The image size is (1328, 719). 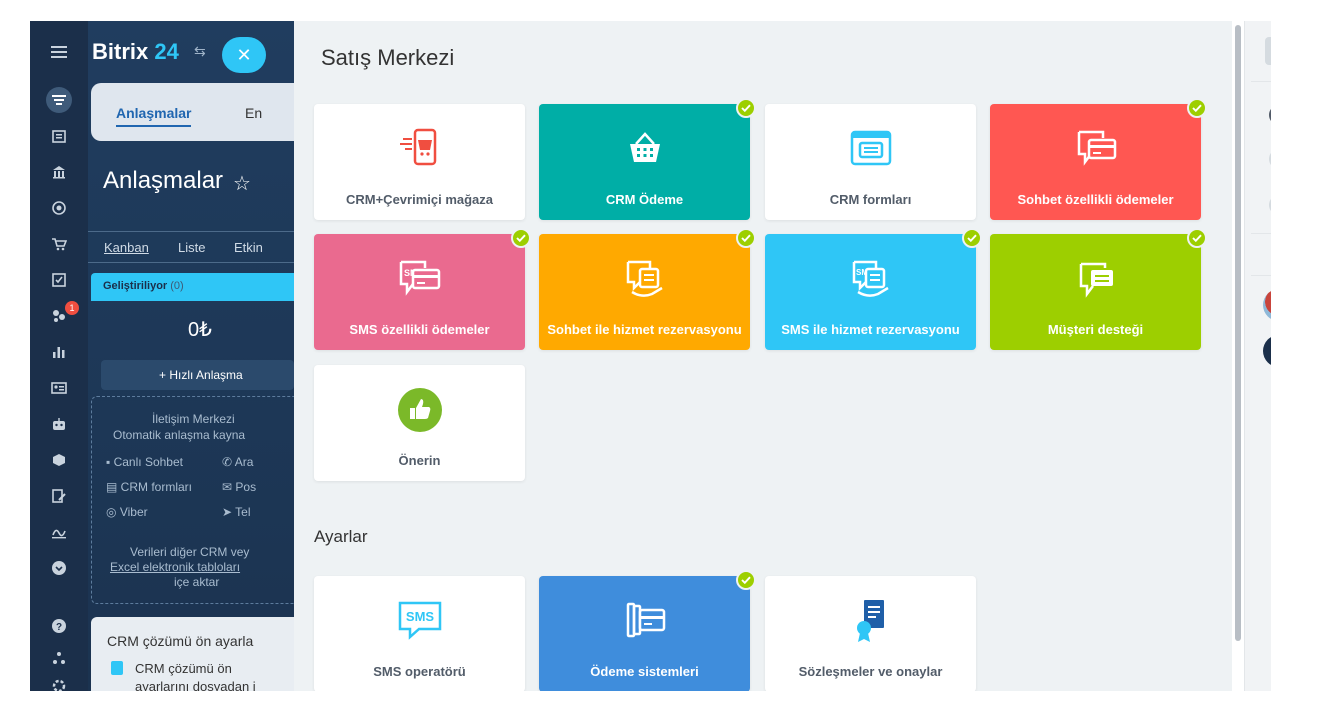 I want to click on edit-document-icon, so click(x=59, y=496).